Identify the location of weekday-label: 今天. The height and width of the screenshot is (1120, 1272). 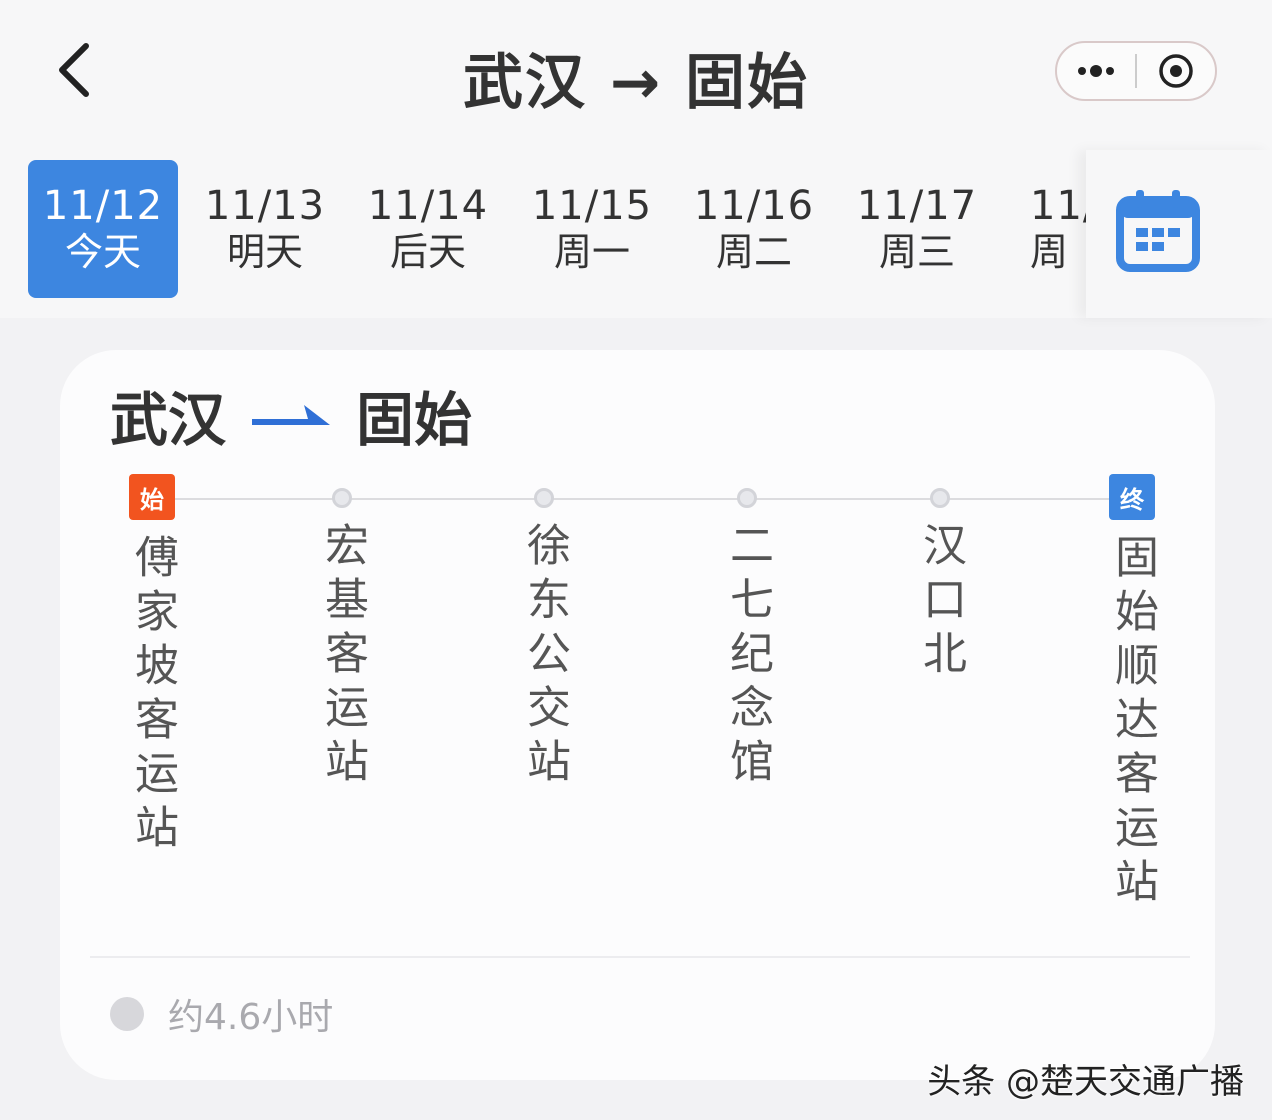
(102, 252).